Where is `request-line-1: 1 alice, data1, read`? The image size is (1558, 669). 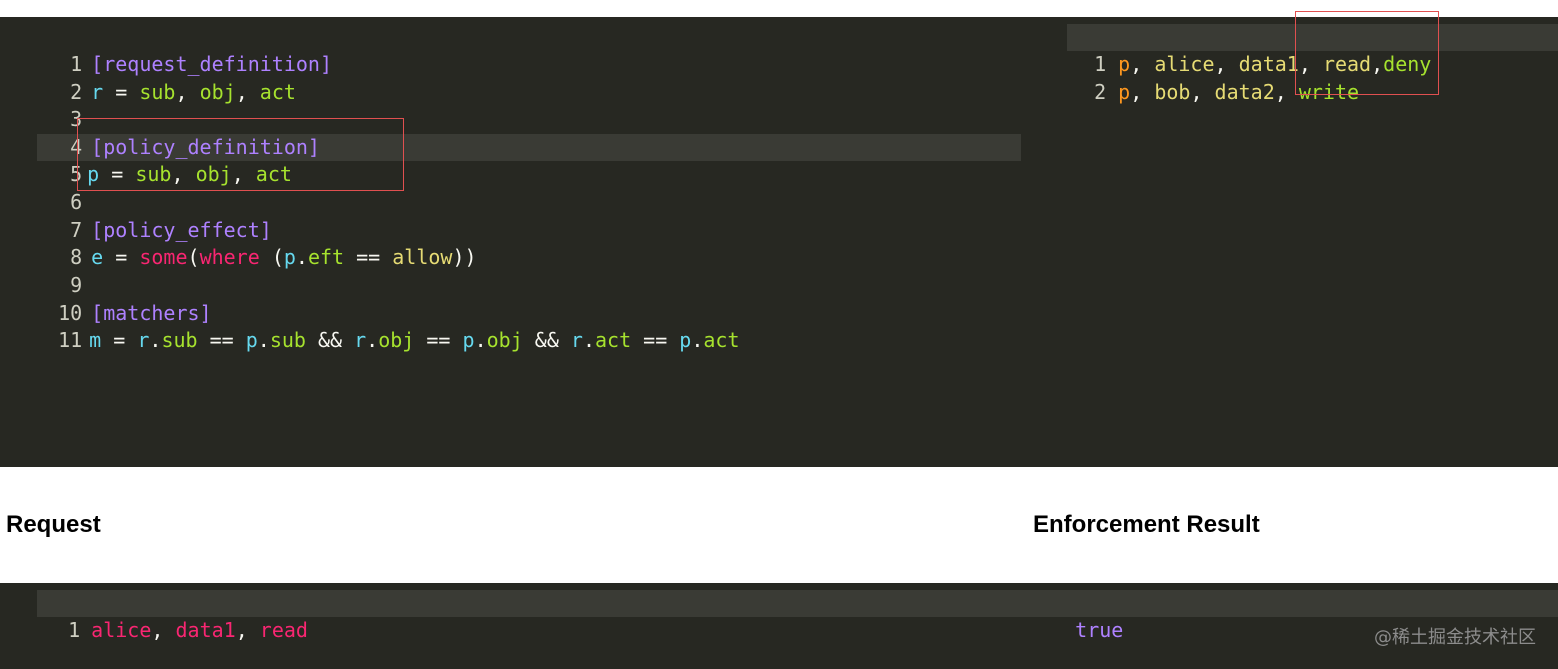 request-line-1: 1 alice, data1, read is located at coordinates (154, 616).